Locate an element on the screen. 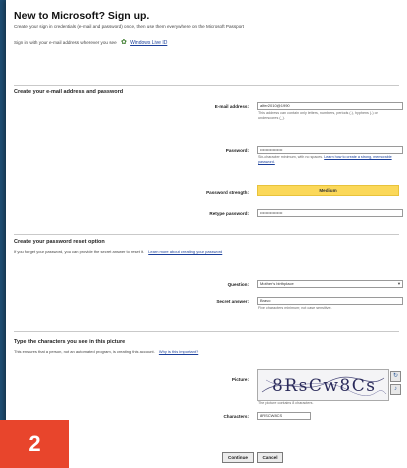 This screenshot has width=407, height=468. characters-label: Characters: is located at coordinates (236, 416).